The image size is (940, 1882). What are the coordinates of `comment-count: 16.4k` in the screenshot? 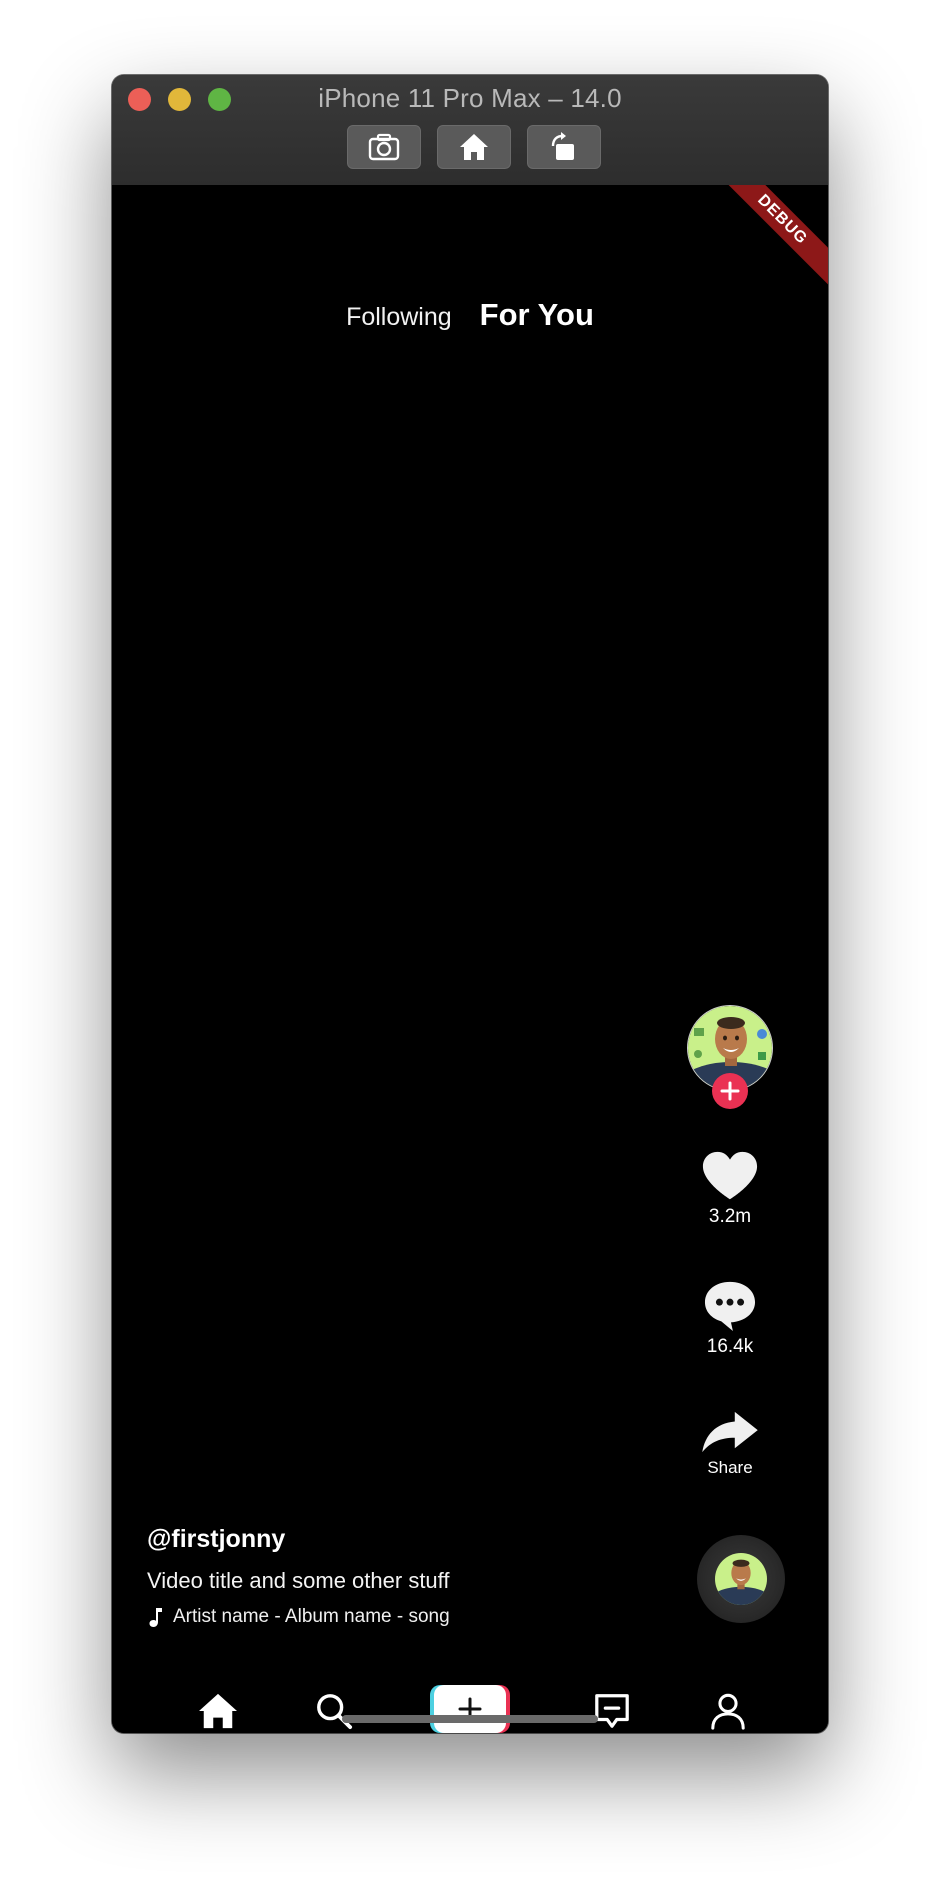 It's located at (730, 1346).